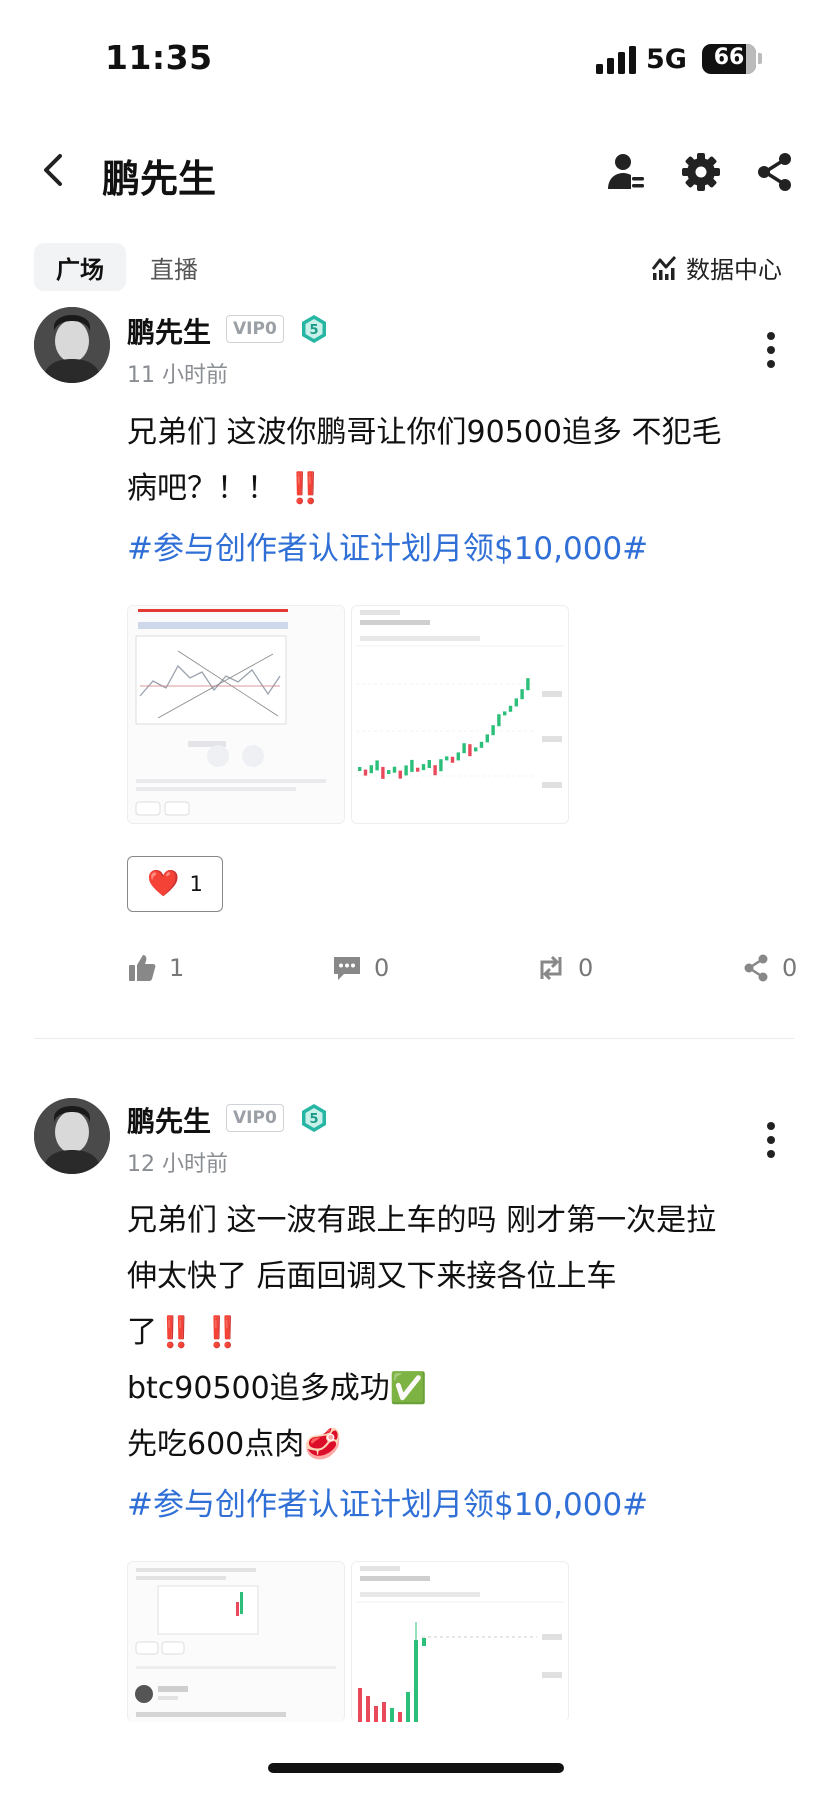 This screenshot has height=1796, width=828. I want to click on comment-icon, so click(347, 968).